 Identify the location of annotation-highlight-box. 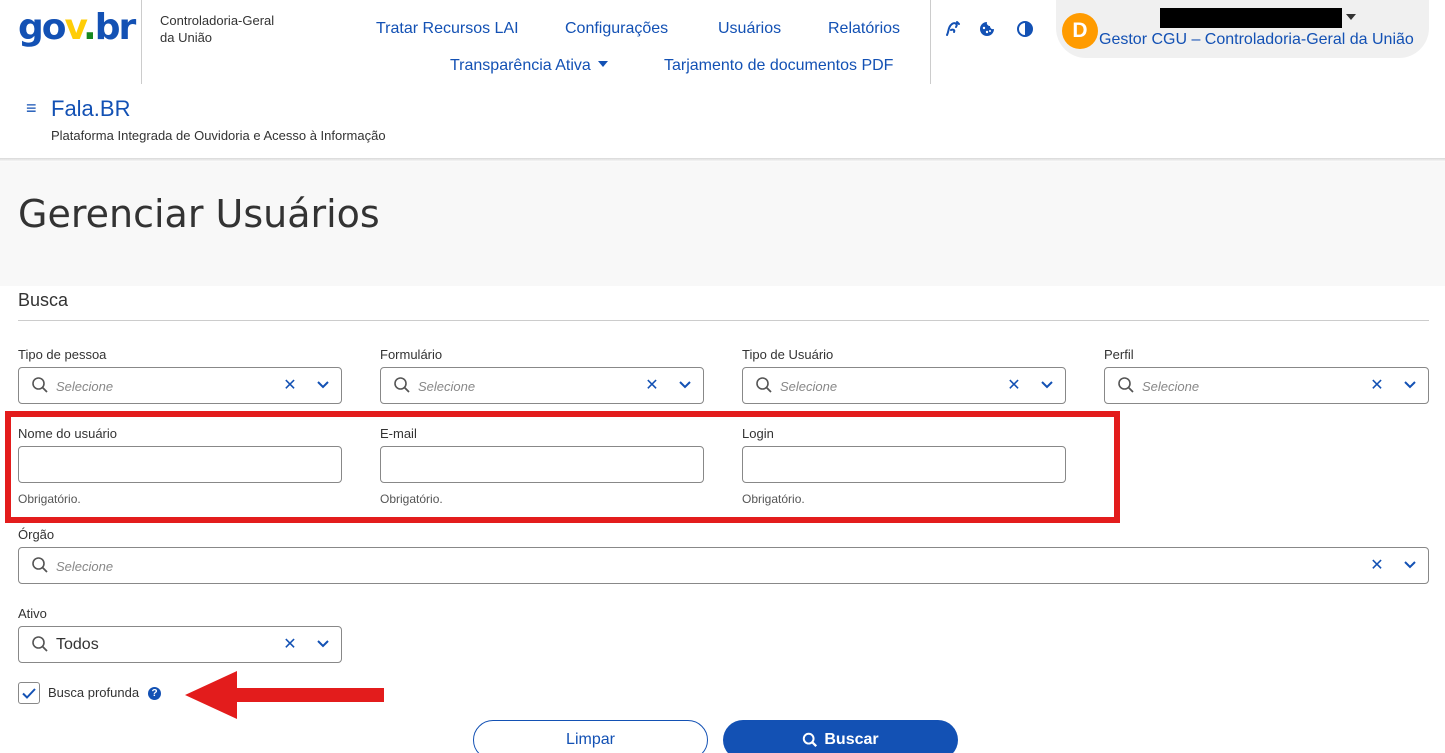
(562, 467).